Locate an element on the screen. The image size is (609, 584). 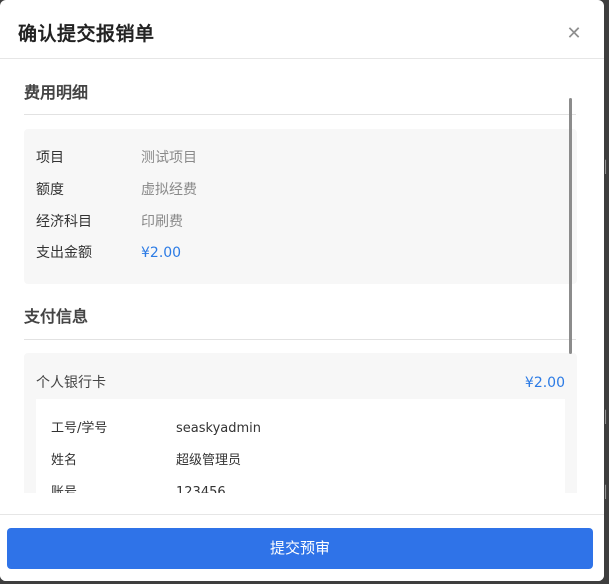
bank-card-title: 个人银行卡 is located at coordinates (71, 383).